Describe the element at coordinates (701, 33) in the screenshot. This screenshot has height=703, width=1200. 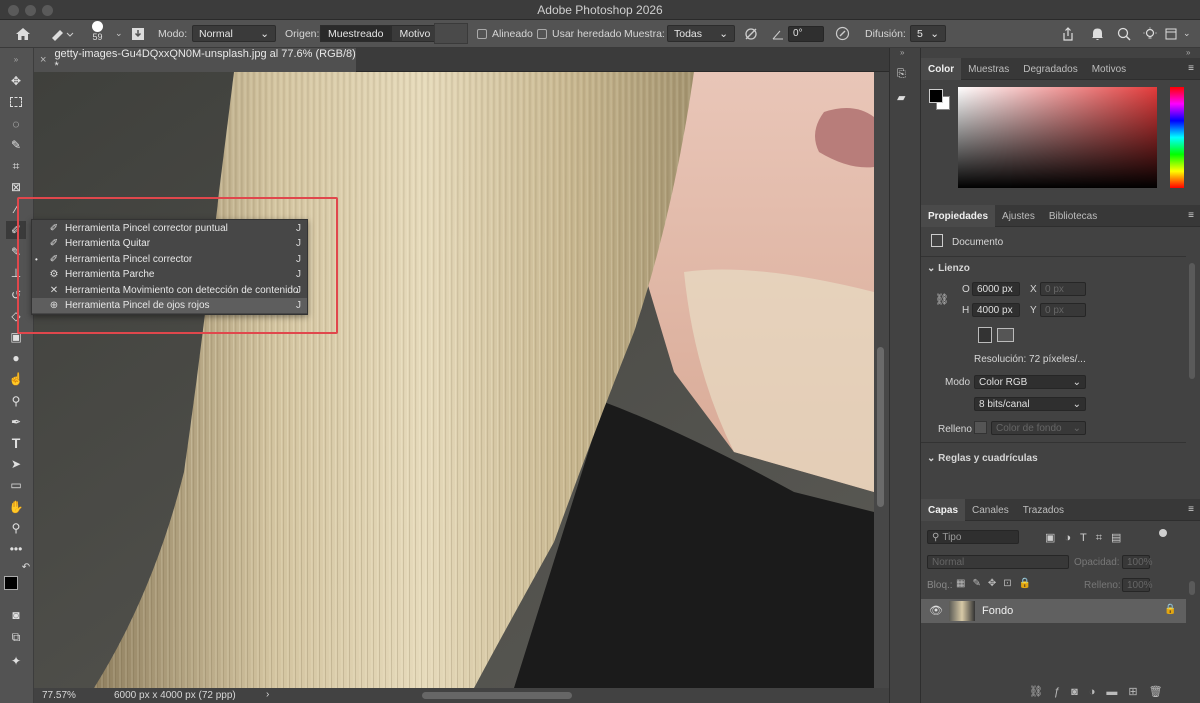
I see `sample-select: Todas ⌄` at that location.